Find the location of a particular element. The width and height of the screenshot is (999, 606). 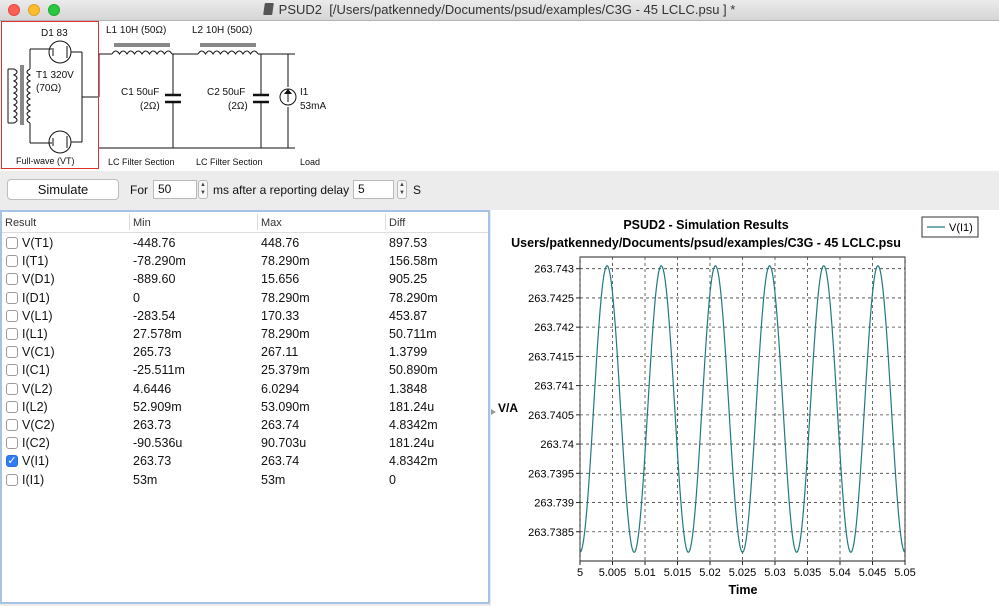

section2-caption: LC Filter Section is located at coordinates (229, 162).